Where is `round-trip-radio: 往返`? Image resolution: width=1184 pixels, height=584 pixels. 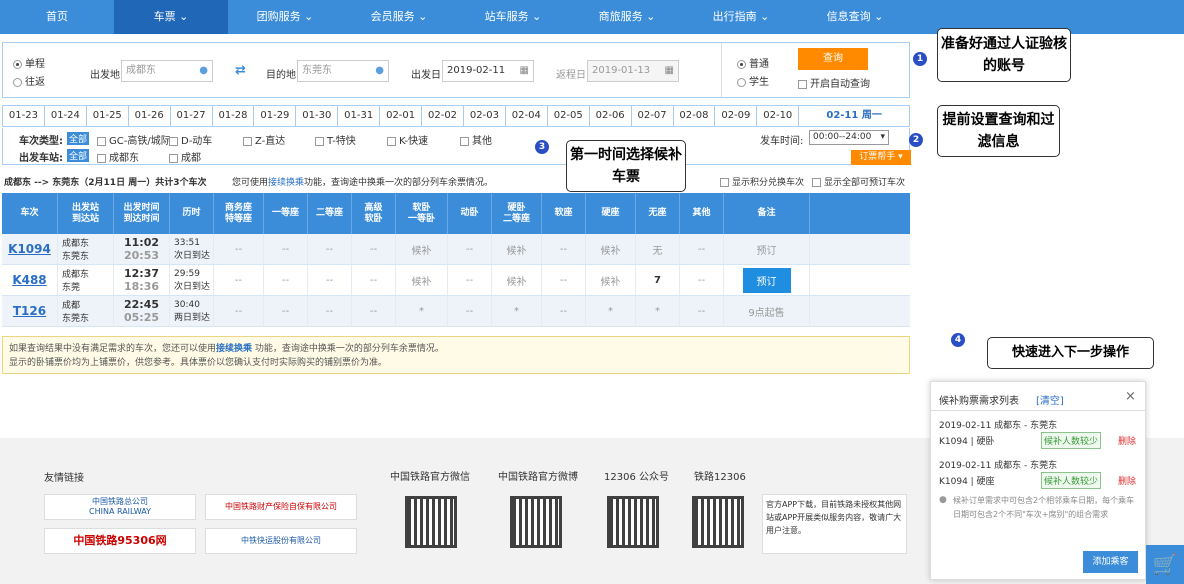 round-trip-radio: 往返 is located at coordinates (29, 80).